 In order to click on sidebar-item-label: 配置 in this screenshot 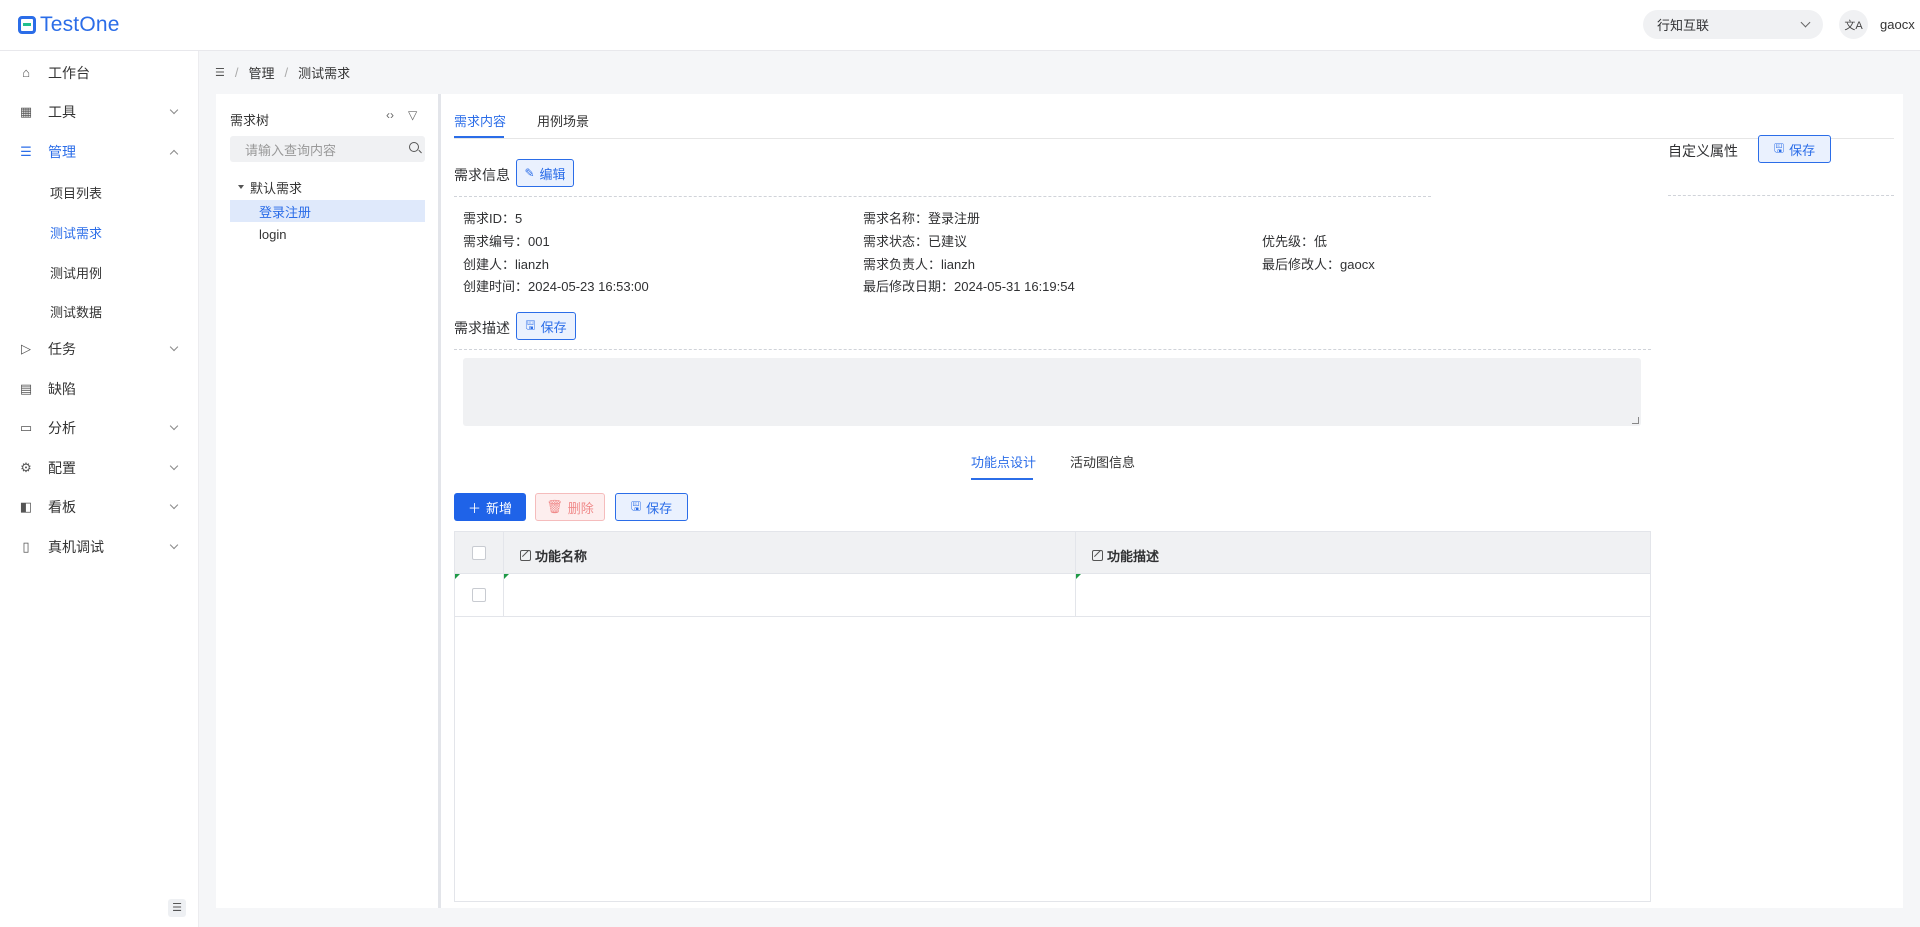, I will do `click(62, 468)`.